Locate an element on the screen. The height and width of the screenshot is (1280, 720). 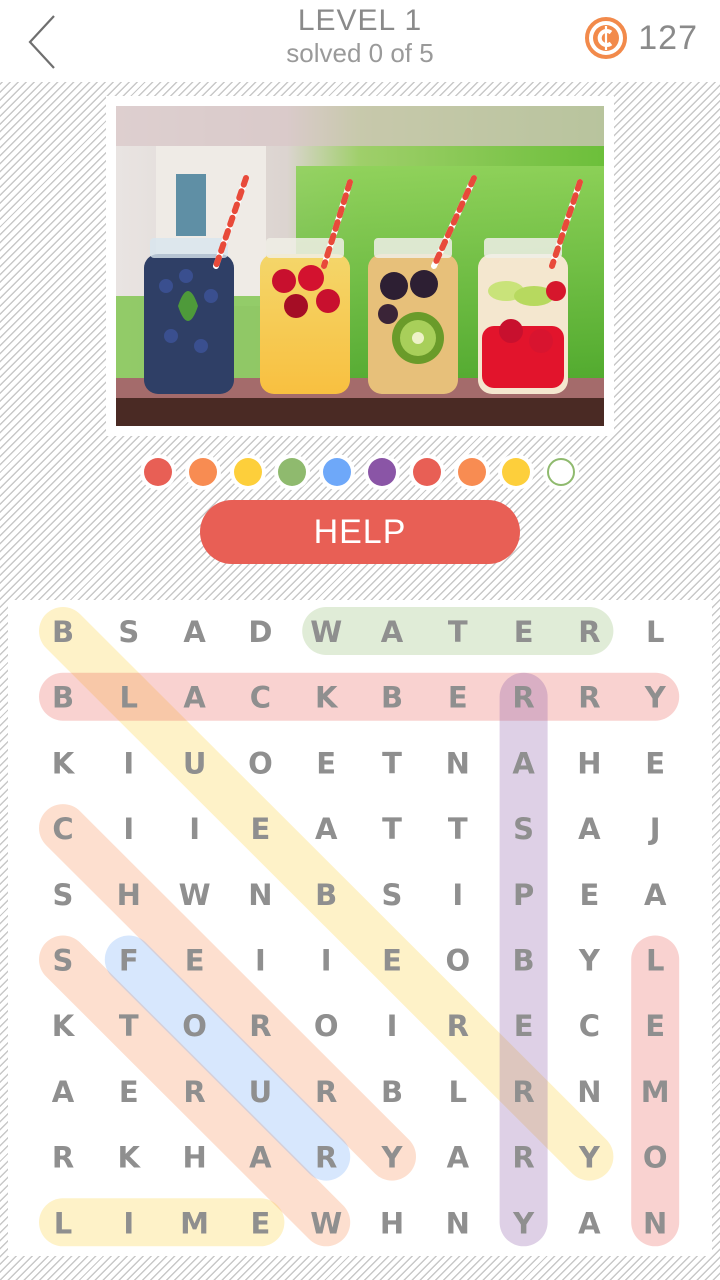
grid-cell: J is located at coordinates (654, 829).